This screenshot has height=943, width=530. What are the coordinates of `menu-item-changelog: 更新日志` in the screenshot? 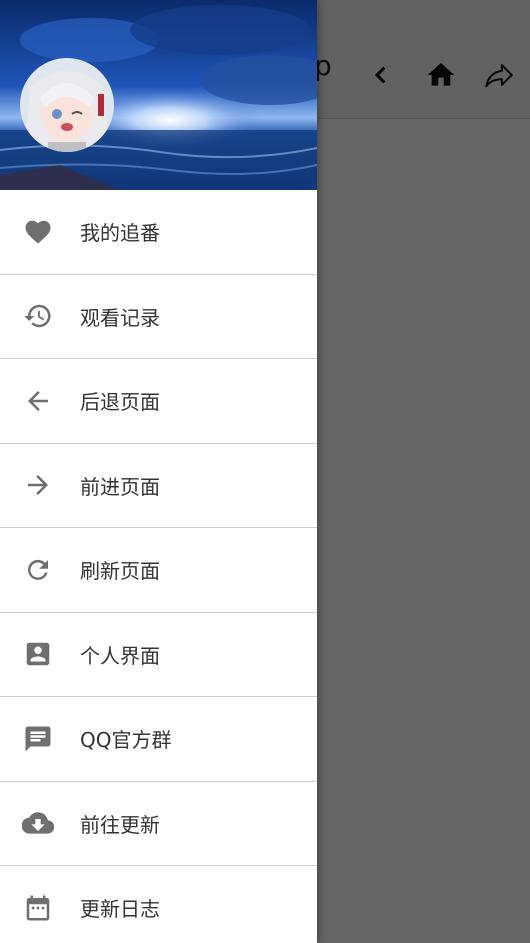 It's located at (158, 904).